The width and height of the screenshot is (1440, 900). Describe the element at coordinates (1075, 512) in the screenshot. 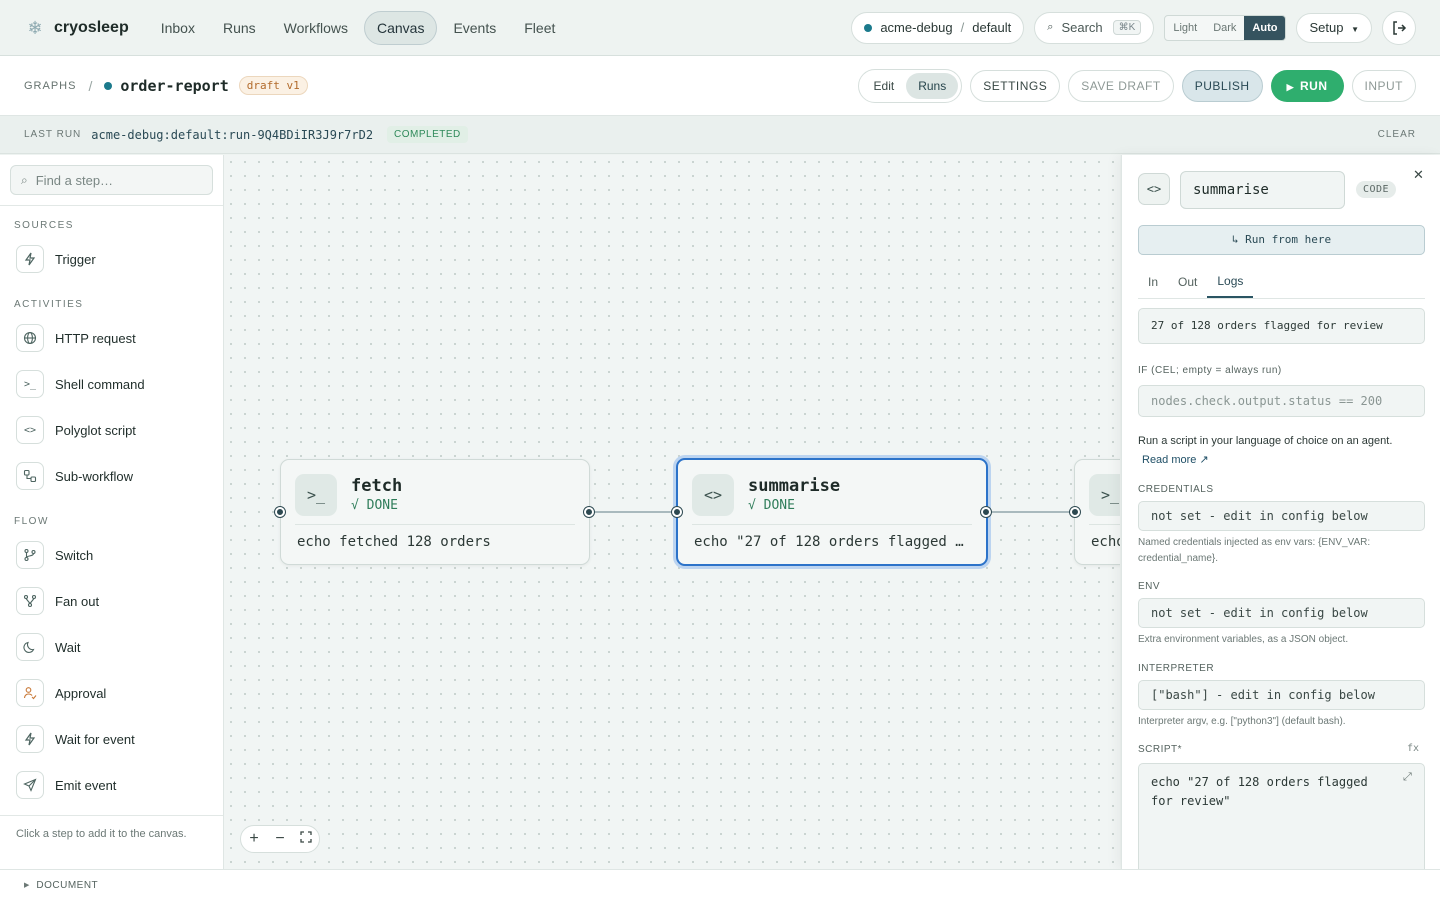

I see `port-next-in` at that location.